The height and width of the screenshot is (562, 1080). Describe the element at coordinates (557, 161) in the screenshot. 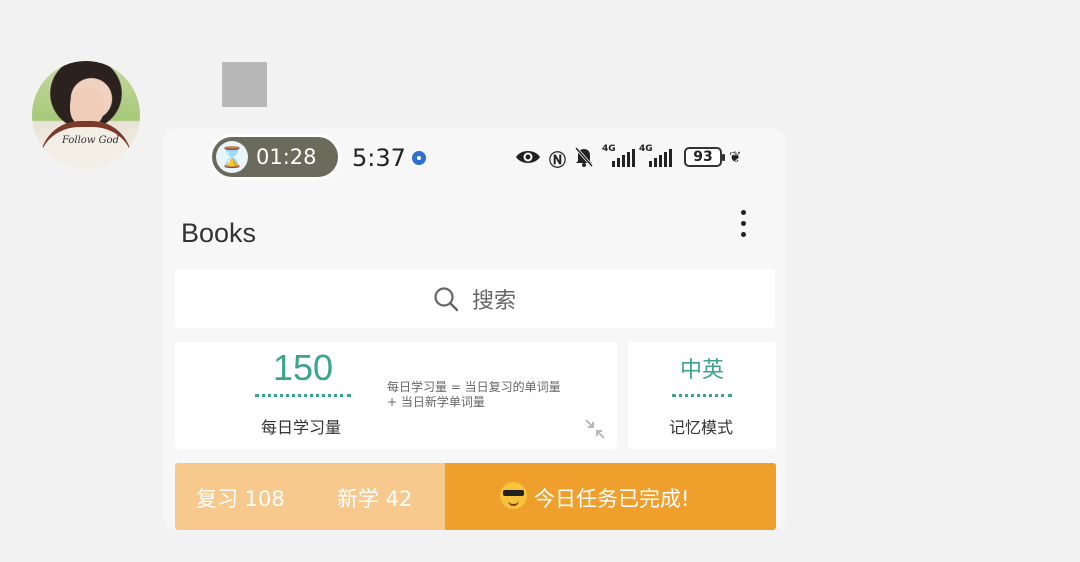

I see `nfc-icon: Ⓝ` at that location.